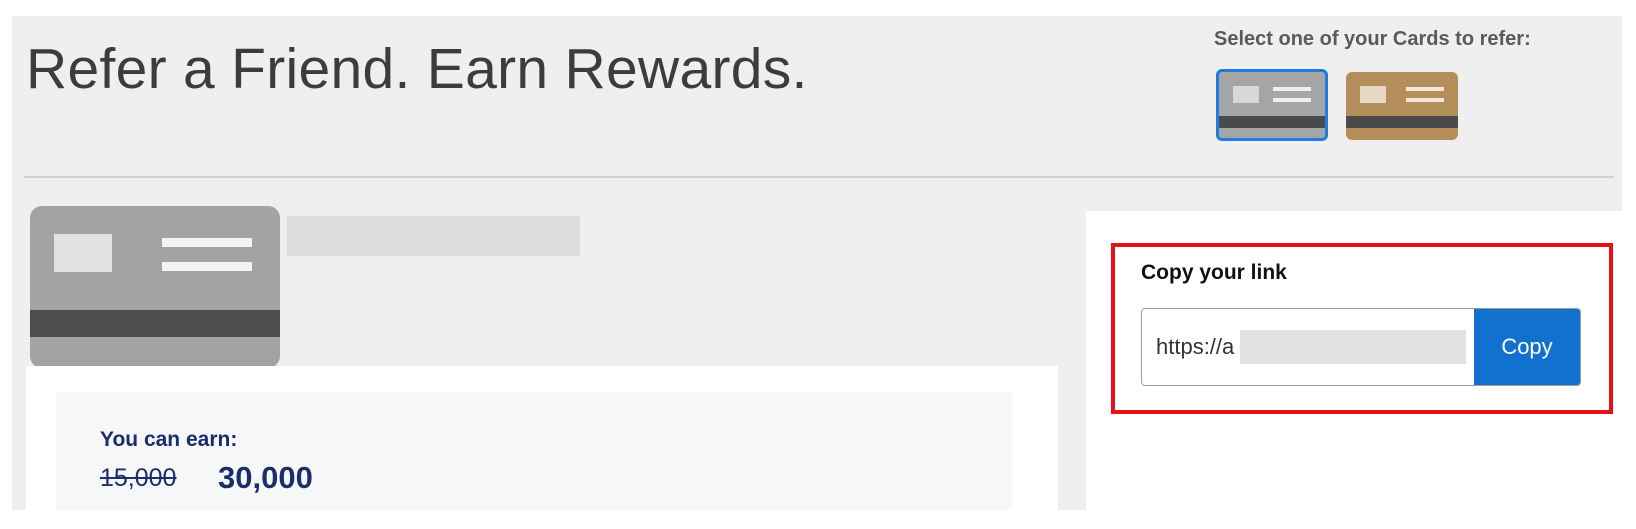  Describe the element at coordinates (1372, 39) in the screenshot. I see `card-select-label: Select one of your Cards to refer:` at that location.